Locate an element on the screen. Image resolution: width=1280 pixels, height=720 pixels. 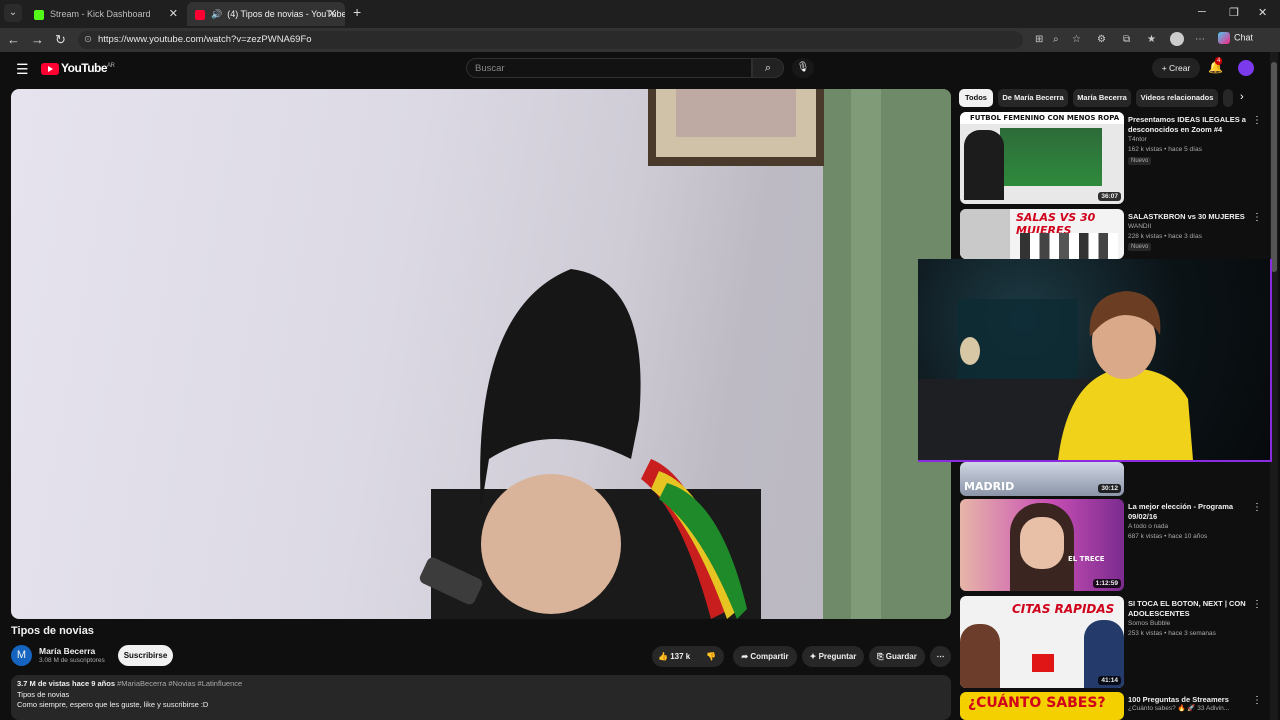
share-button: ➦ Compartir is located at coordinates (765, 656).